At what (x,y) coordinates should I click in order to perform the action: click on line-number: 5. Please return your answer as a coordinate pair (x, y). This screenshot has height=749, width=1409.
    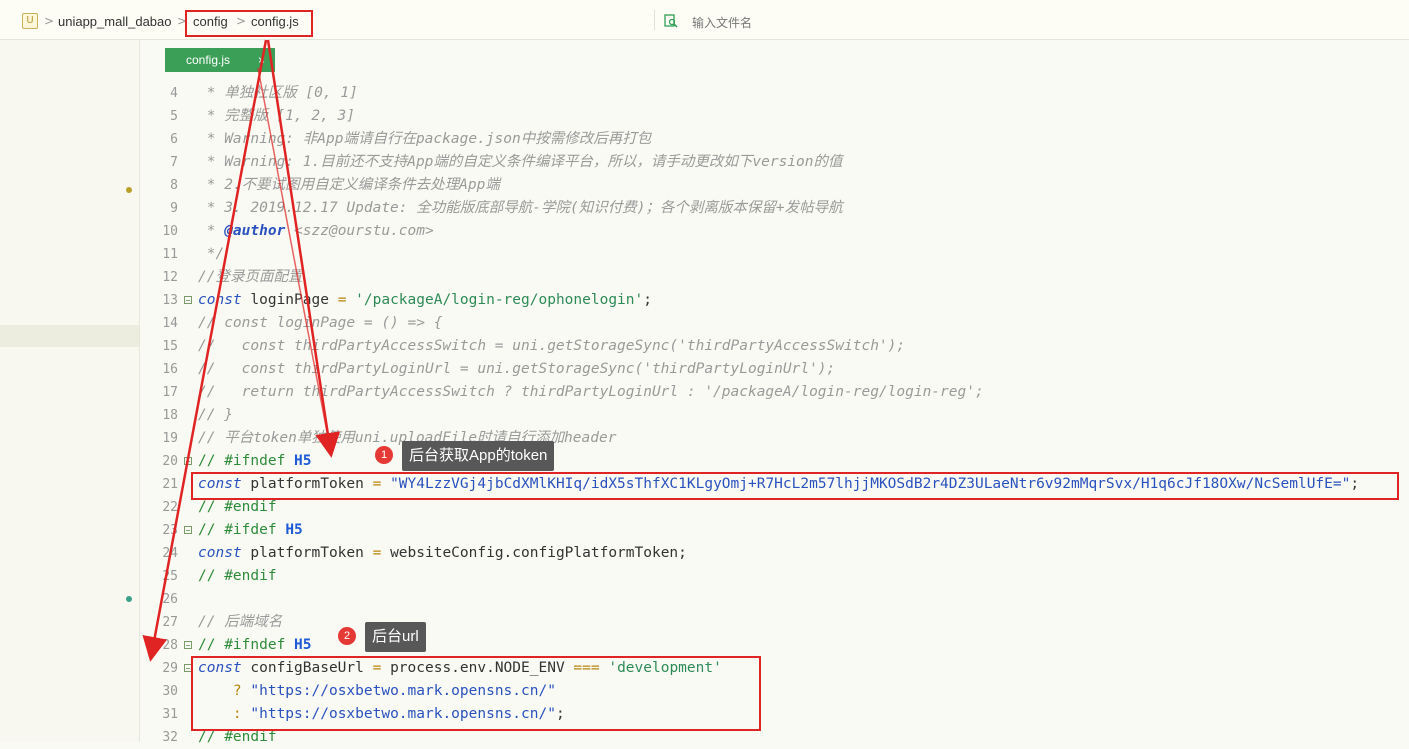
    Looking at the image, I should click on (174, 116).